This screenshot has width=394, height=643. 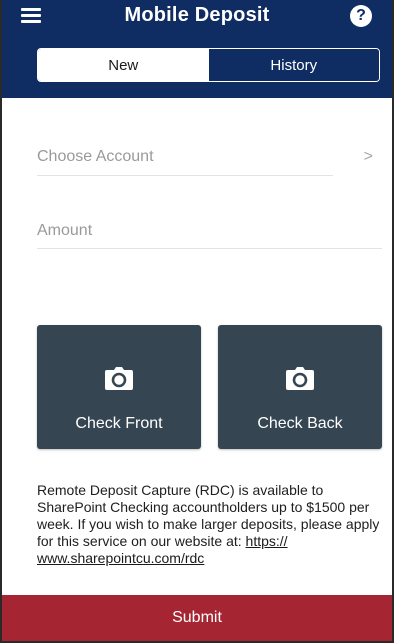 I want to click on choose-account-placeholder: Choose Account, so click(x=95, y=156).